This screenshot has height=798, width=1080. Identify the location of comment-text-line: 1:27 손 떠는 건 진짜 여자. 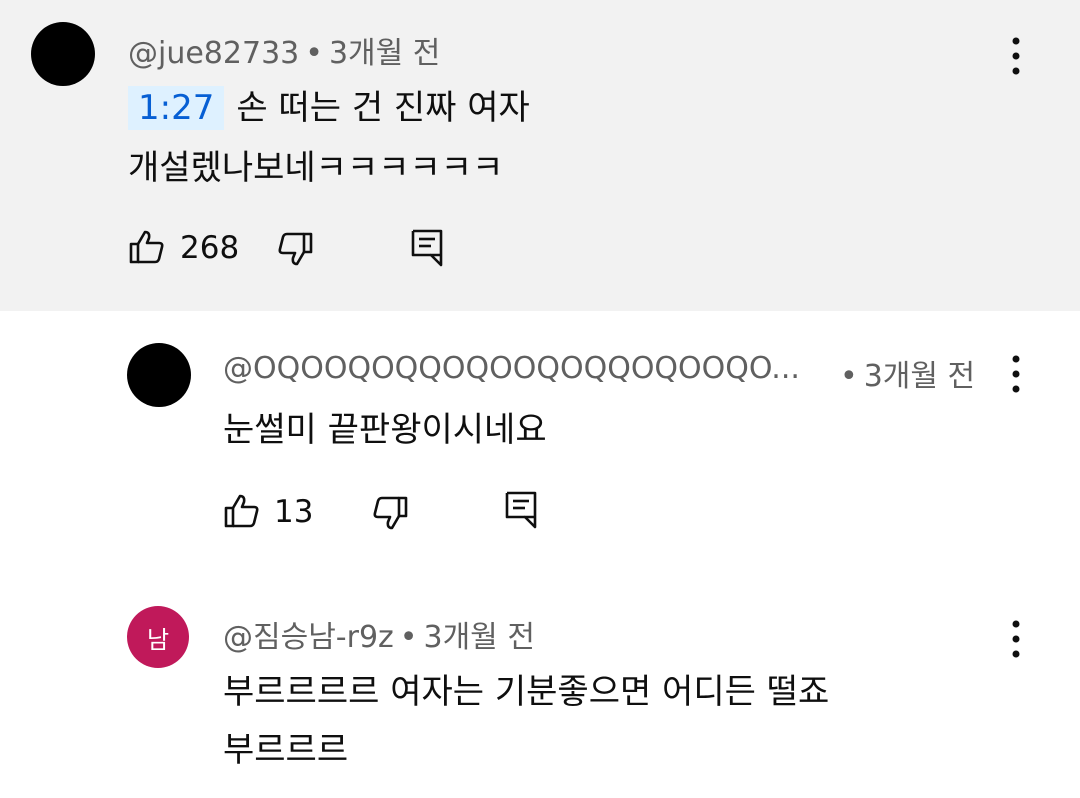
(329, 105).